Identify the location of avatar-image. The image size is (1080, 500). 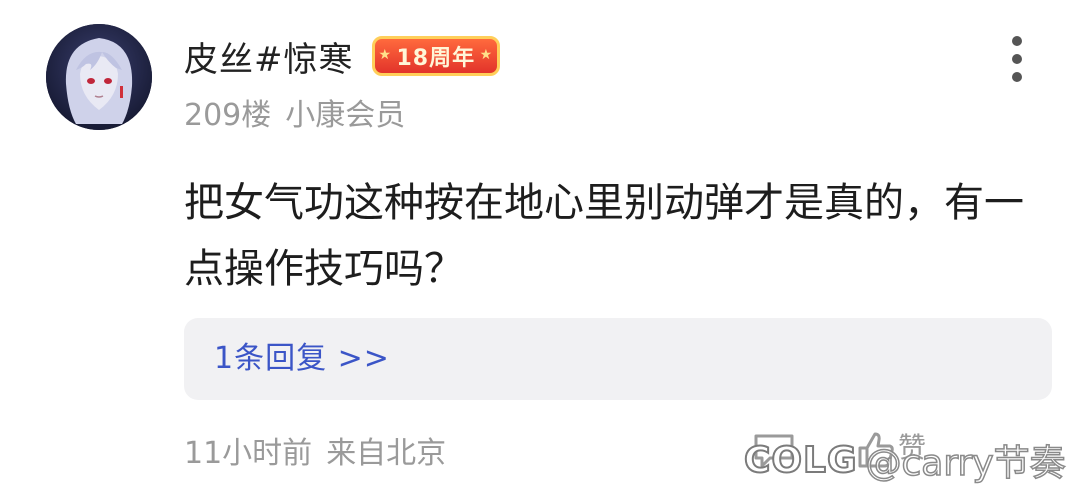
(99, 77).